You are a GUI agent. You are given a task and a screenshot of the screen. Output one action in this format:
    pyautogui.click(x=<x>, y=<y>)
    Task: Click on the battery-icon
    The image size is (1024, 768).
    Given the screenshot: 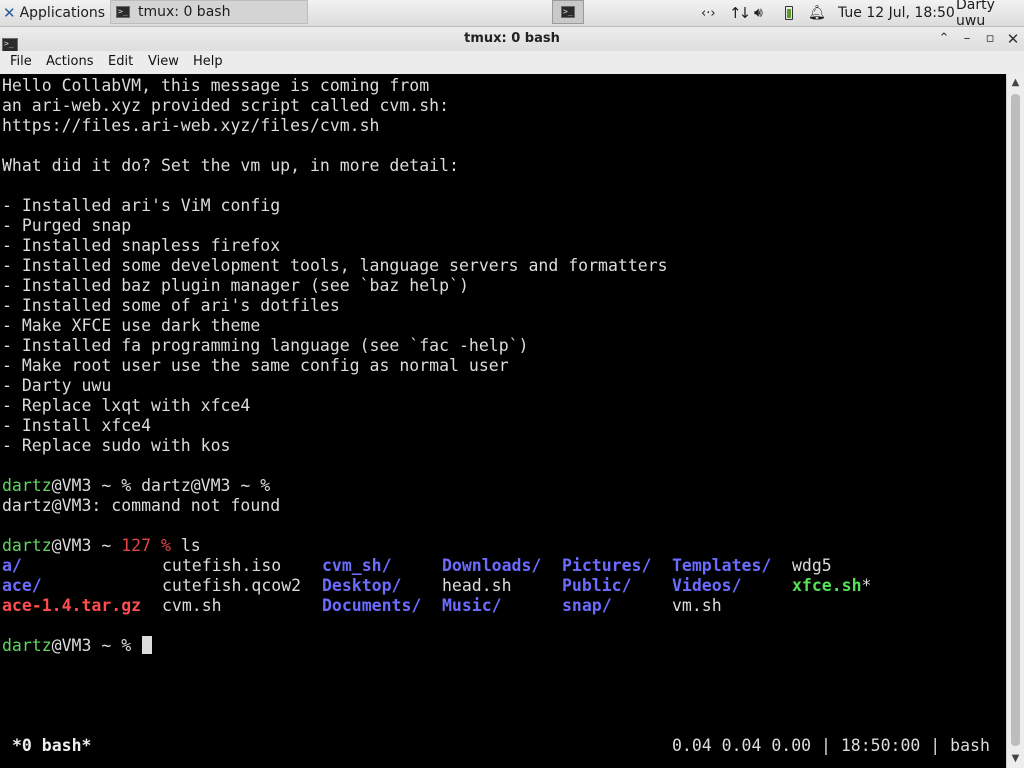 What is the action you would take?
    pyautogui.click(x=789, y=13)
    